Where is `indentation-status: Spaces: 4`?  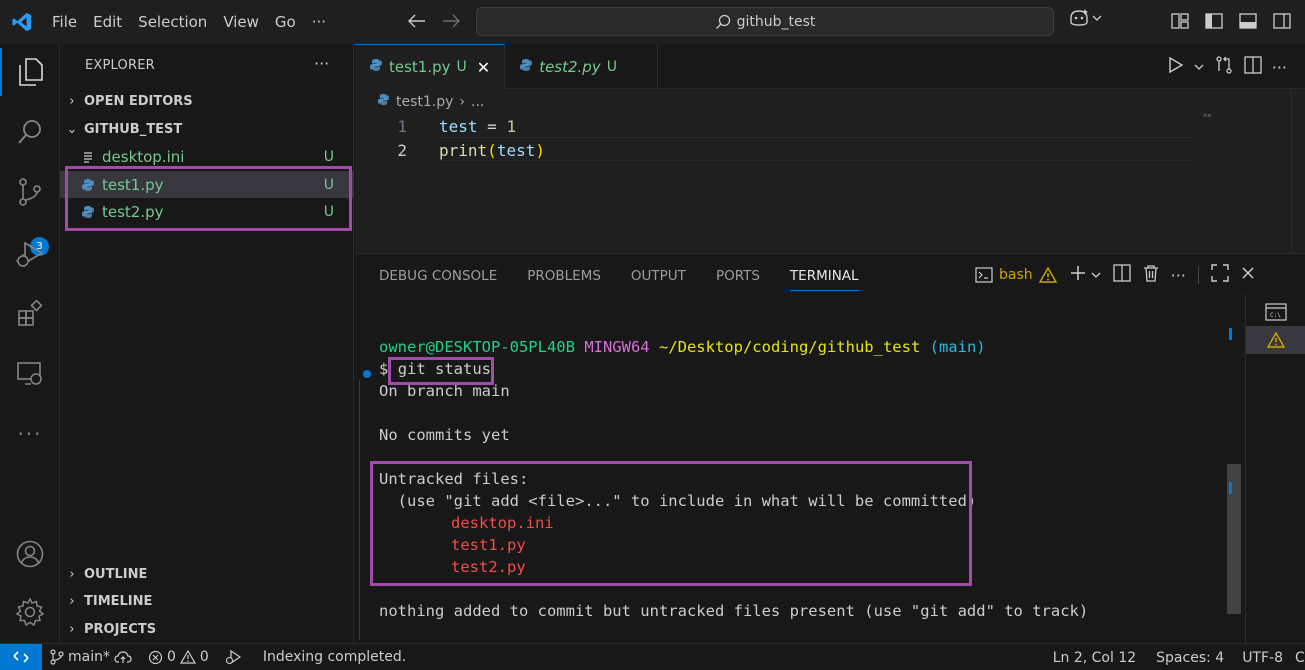
indentation-status: Spaces: 4 is located at coordinates (1191, 657).